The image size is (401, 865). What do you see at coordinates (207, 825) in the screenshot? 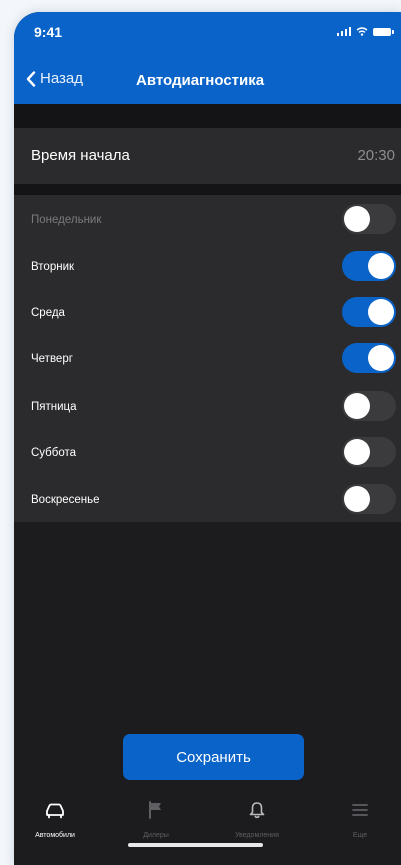
I see `tab-bar: Автомобили Дилеры Уведомления Еще` at bounding box center [207, 825].